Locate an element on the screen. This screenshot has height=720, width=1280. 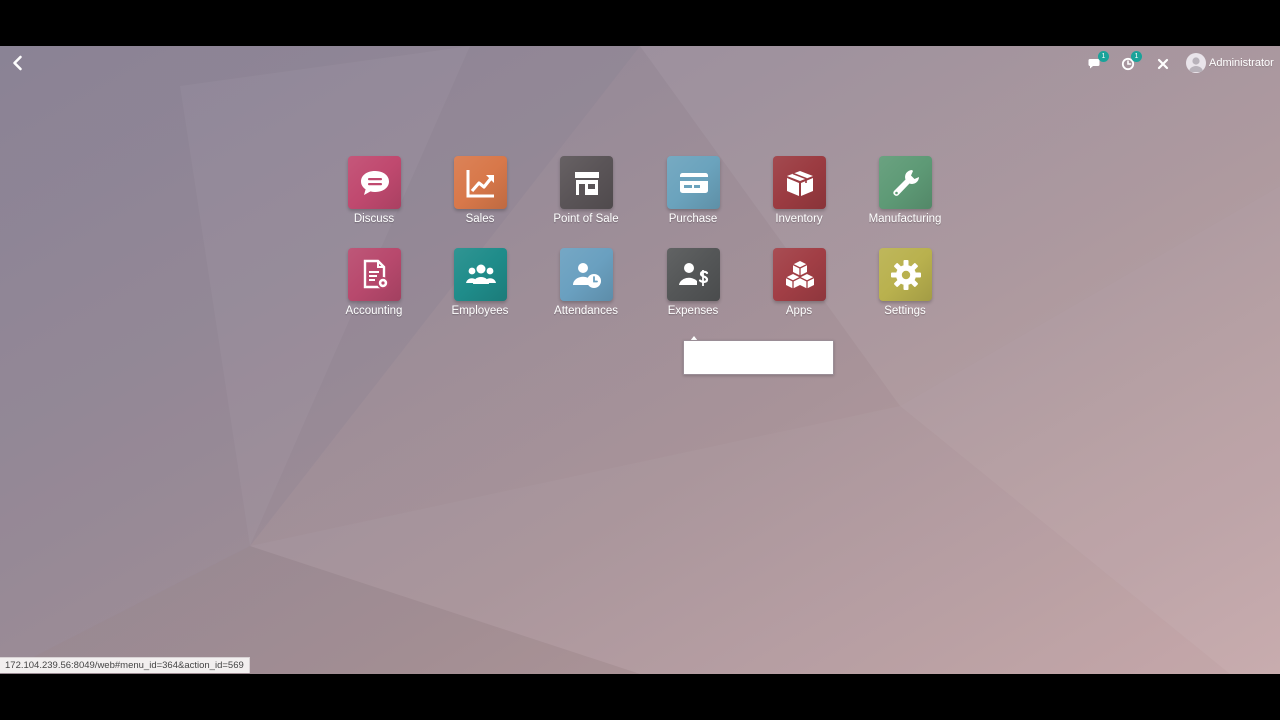
app-label: Inventory is located at coordinates (799, 219).